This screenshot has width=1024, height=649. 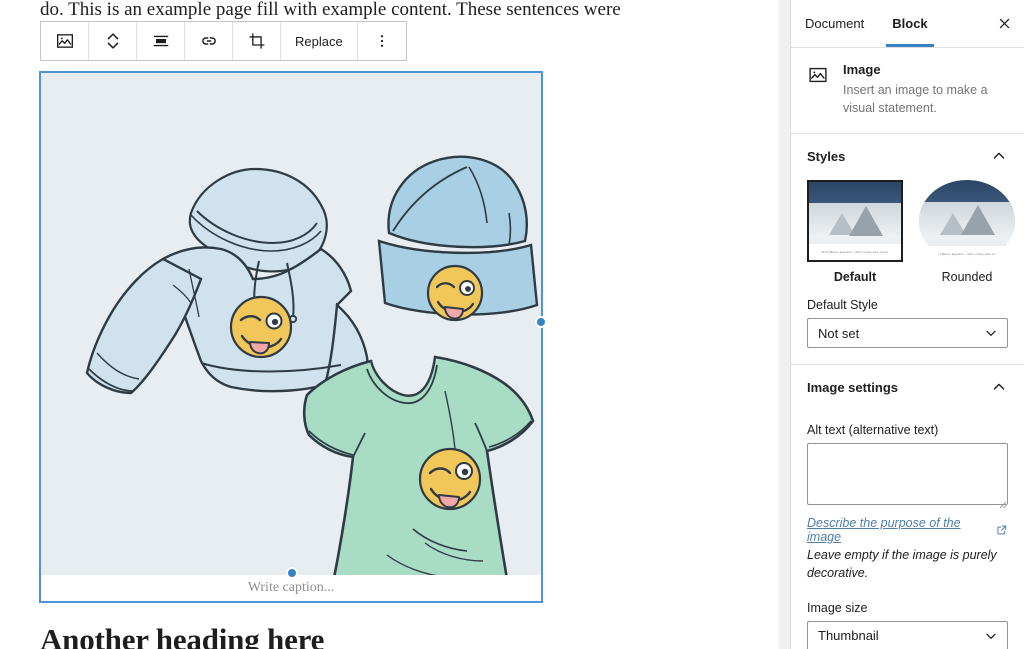 What do you see at coordinates (907, 634) in the screenshot?
I see `image-size-select: Thumbnail` at bounding box center [907, 634].